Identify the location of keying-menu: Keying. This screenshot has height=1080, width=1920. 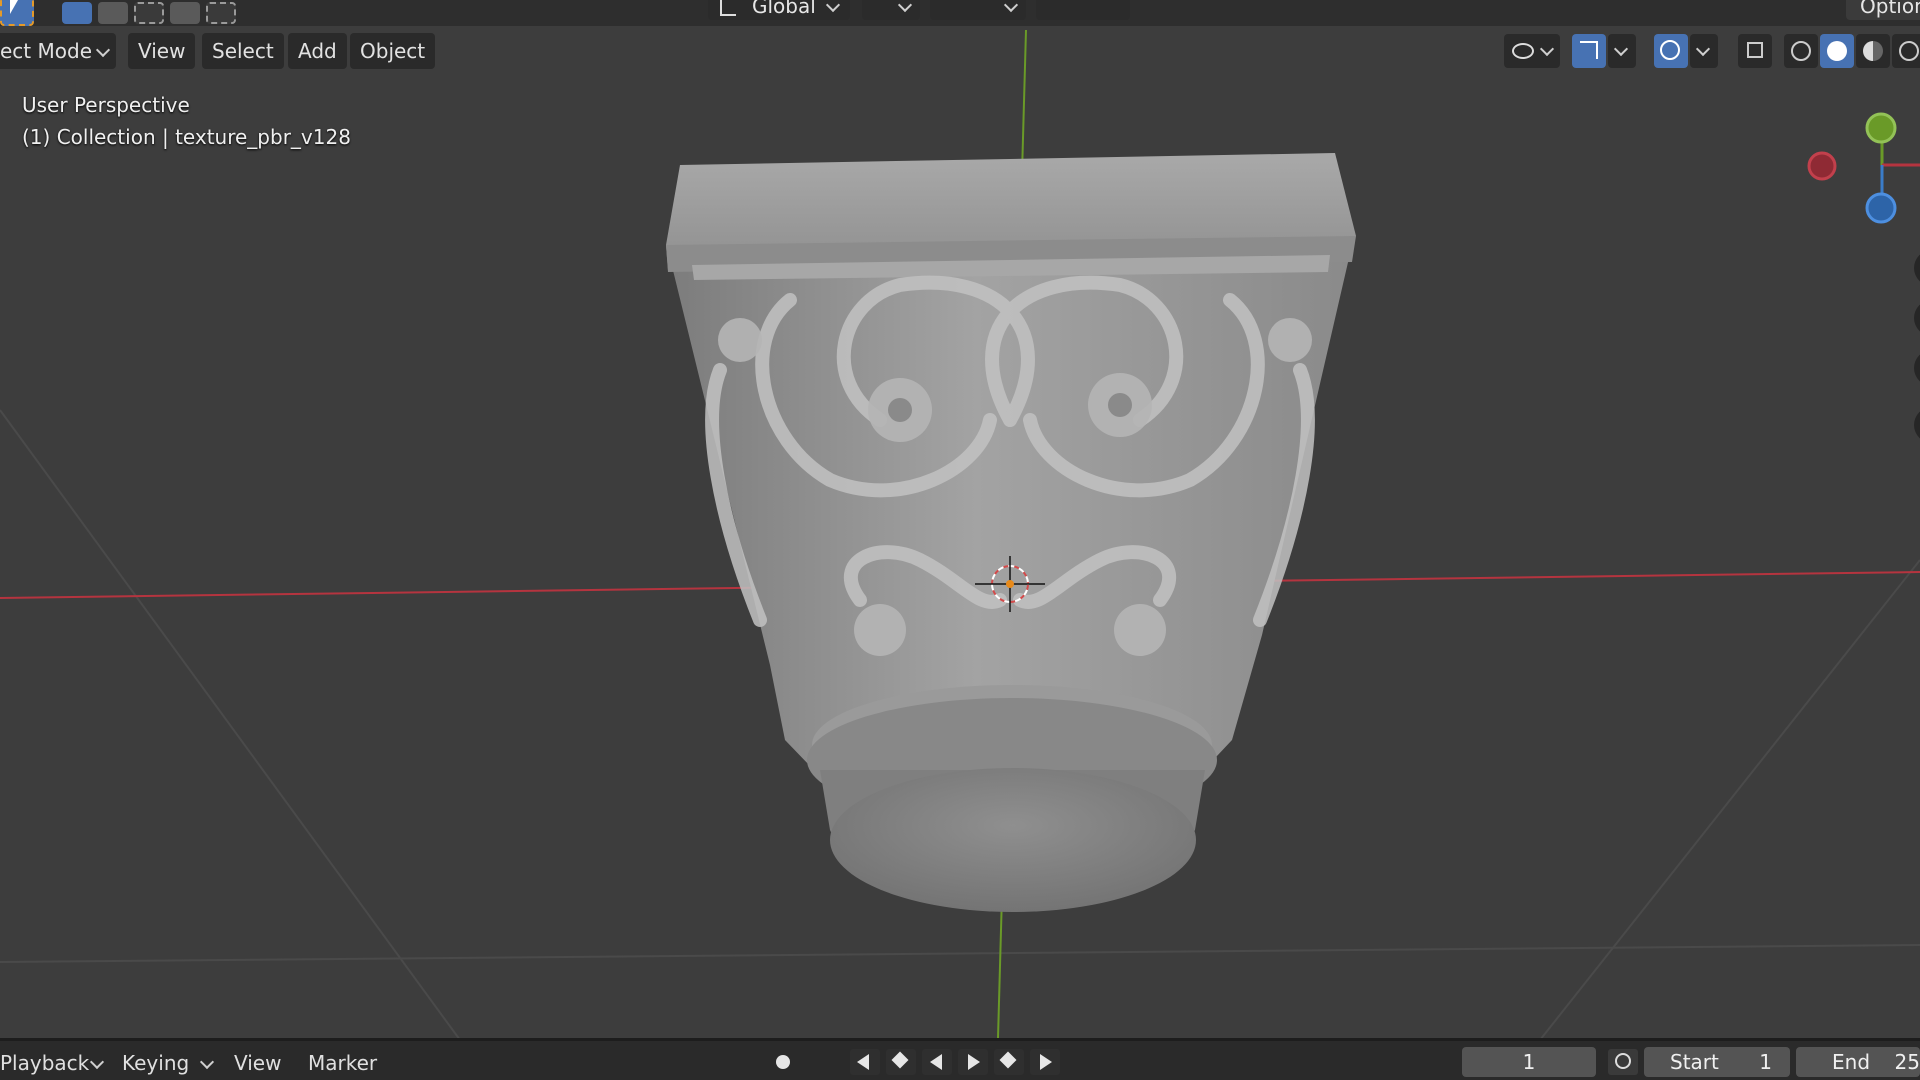
(168, 1063).